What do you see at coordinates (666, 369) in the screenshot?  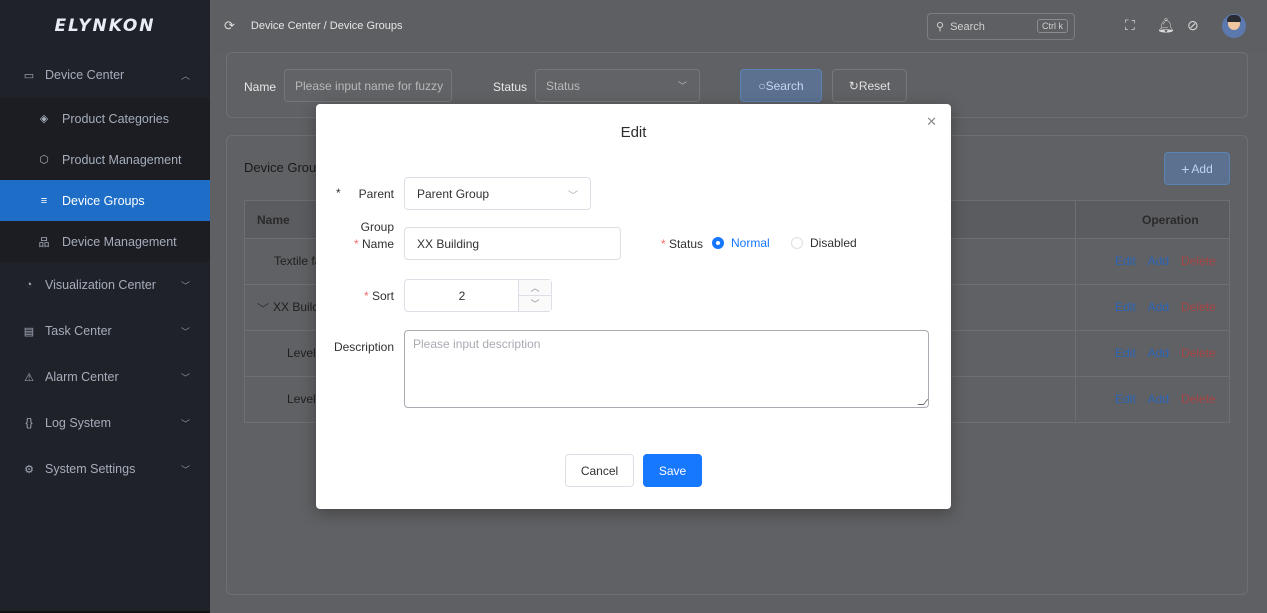 I see `description-textarea: Please input description` at bounding box center [666, 369].